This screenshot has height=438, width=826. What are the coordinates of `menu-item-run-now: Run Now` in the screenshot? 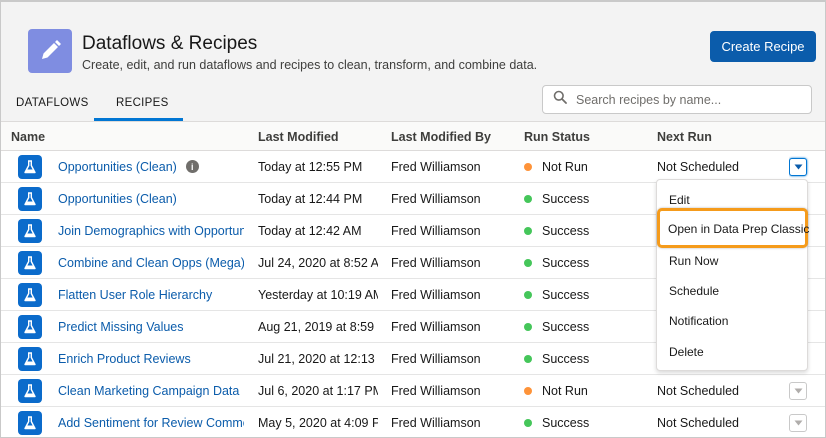 It's located at (693, 261).